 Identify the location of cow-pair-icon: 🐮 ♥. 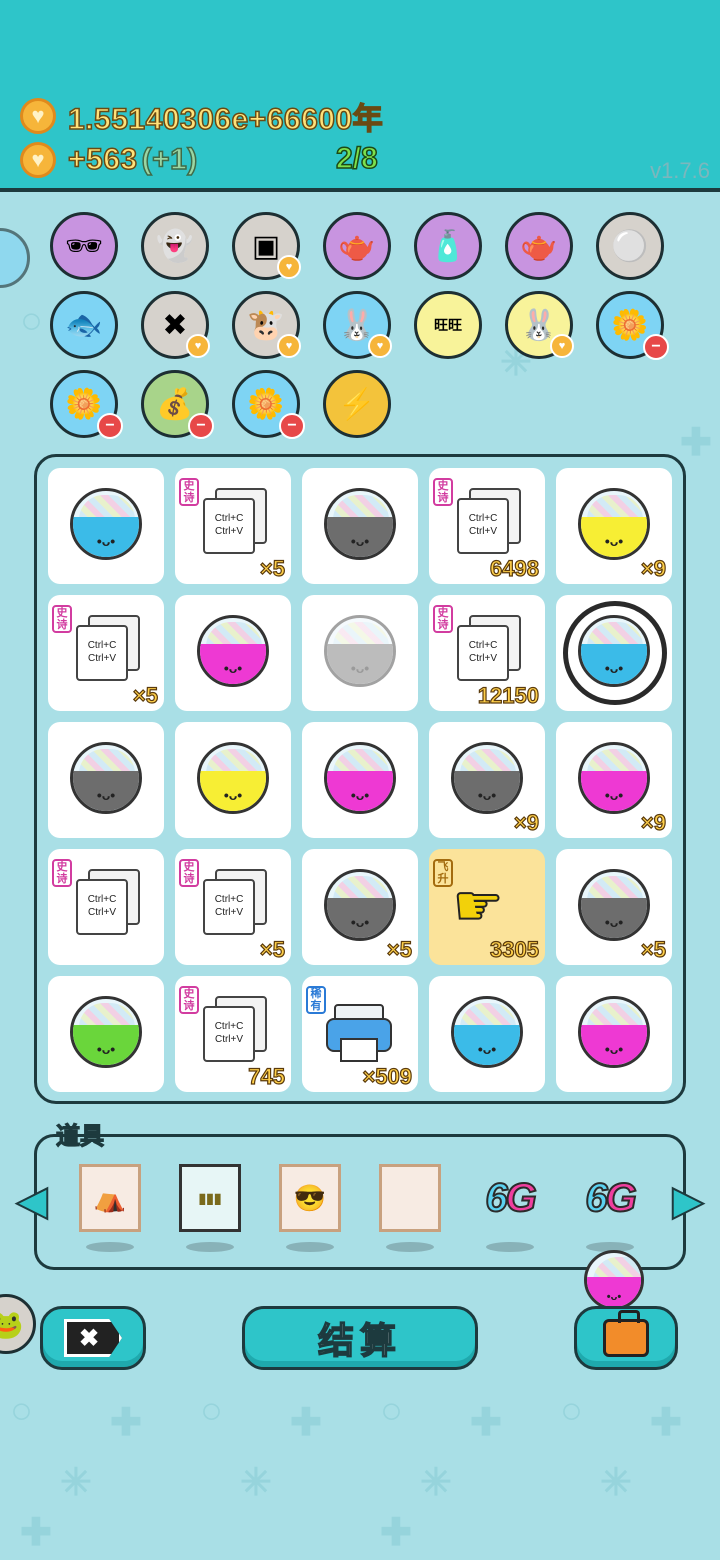
(266, 325).